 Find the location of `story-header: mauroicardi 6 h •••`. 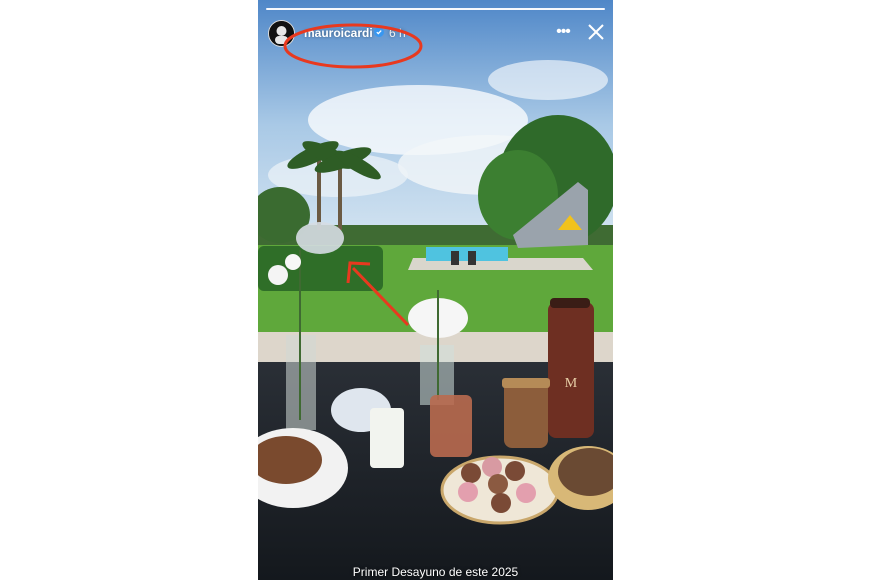

story-header: mauroicardi 6 h ••• is located at coordinates (435, 41).